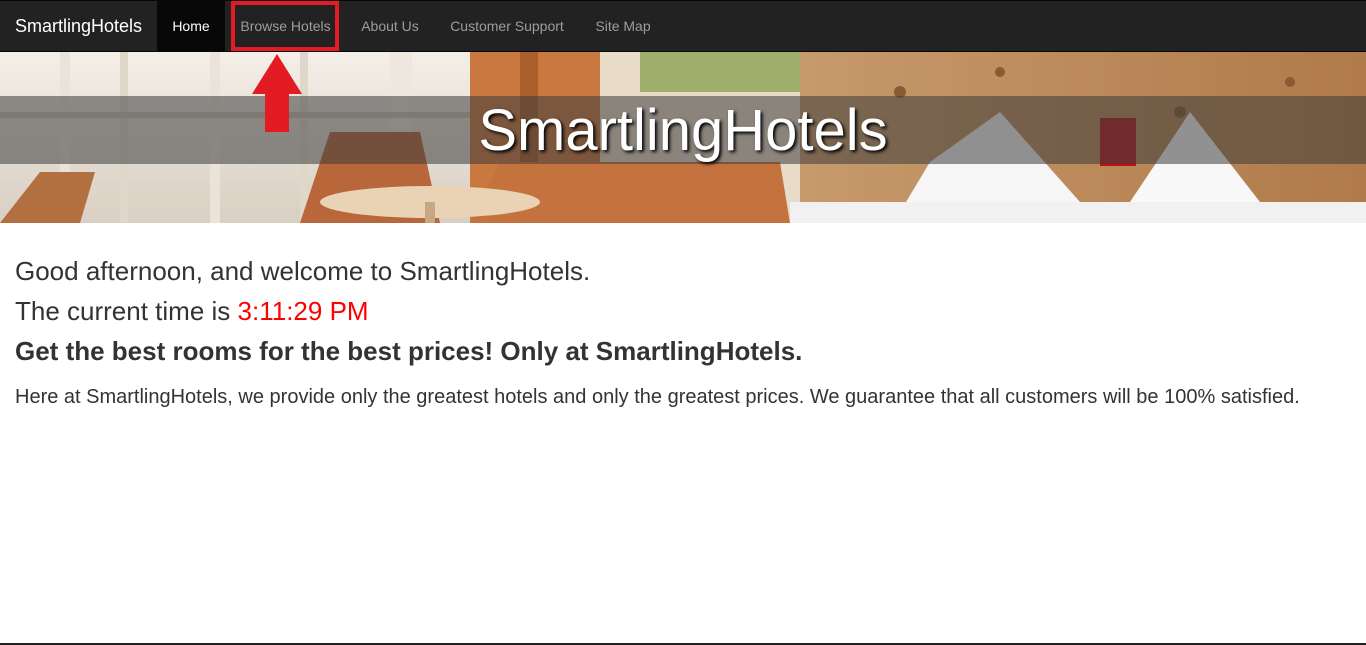 Image resolution: width=1366 pixels, height=645 pixels. Describe the element at coordinates (623, 26) in the screenshot. I see `nav-site-map: Site Map` at that location.